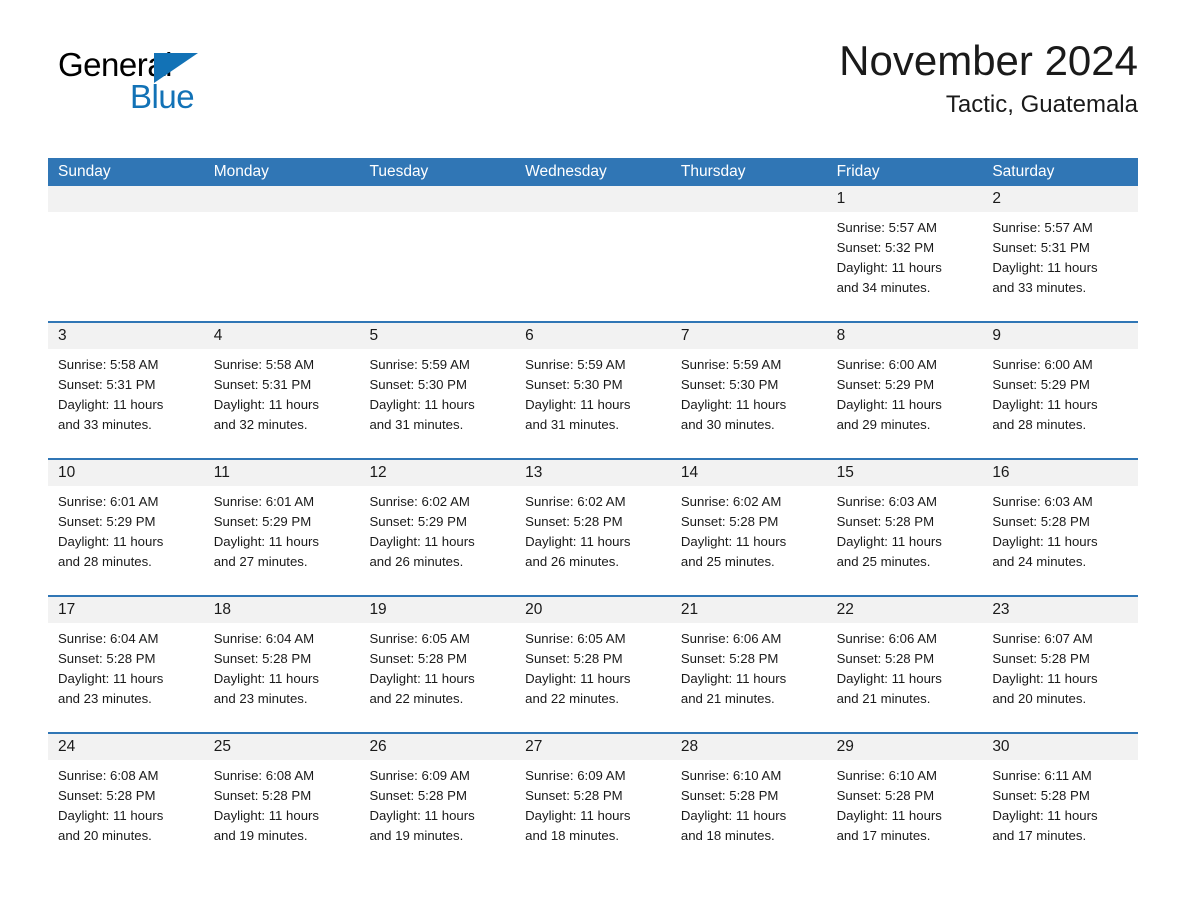  What do you see at coordinates (241, 171) in the screenshot?
I see `weekday-header-monday: Monday` at bounding box center [241, 171].